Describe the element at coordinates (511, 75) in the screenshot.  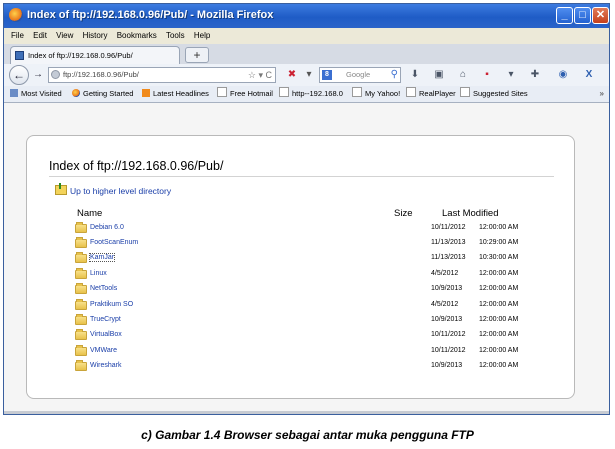
I see `save-page-icon: ▾` at that location.